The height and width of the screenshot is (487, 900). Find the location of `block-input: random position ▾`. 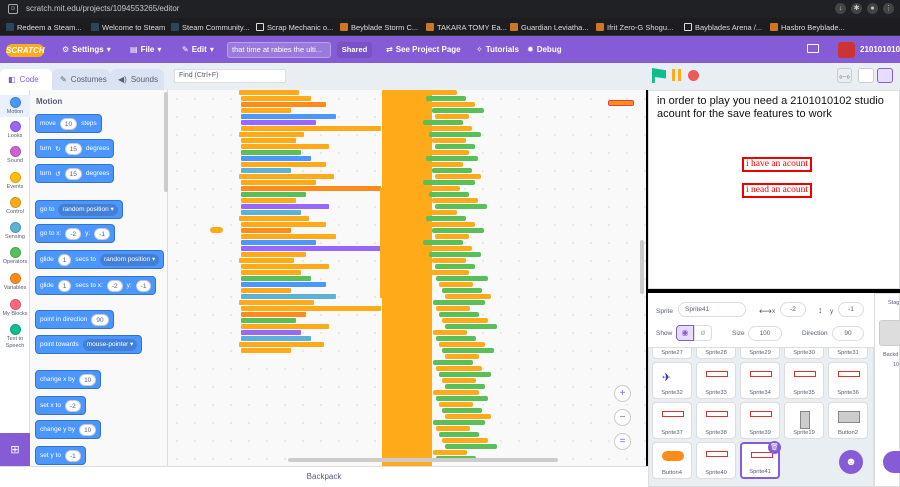

block-input: random position ▾ is located at coordinates (88, 209).